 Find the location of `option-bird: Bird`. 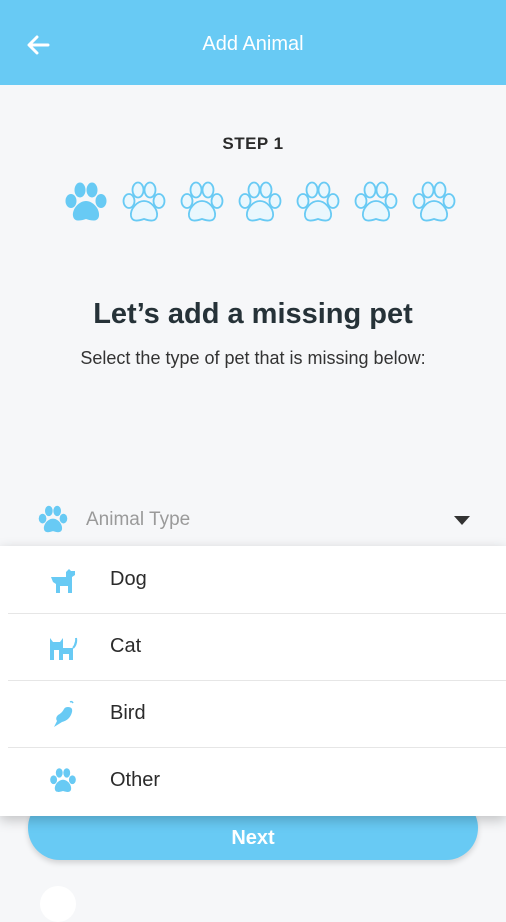

option-bird: Bird is located at coordinates (253, 713).